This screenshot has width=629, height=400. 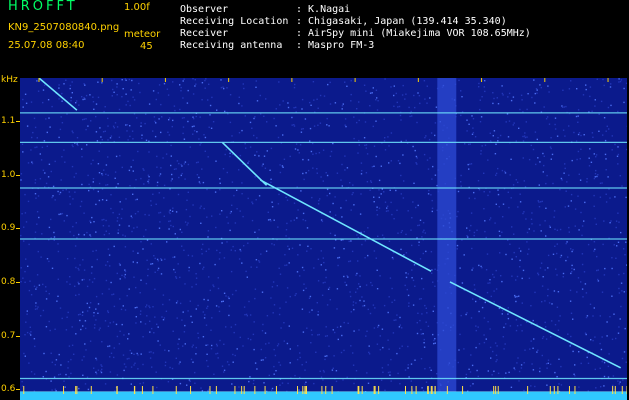 I want to click on version-label: 1.00f, so click(x=137, y=7).